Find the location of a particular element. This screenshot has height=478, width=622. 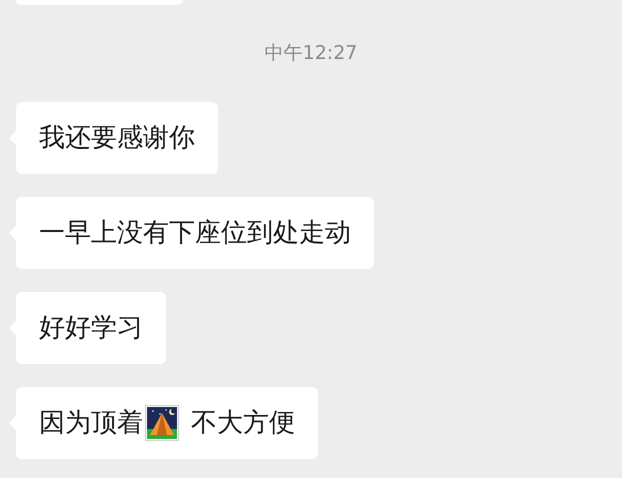

message-text: 一早上没有下座位到处走动 is located at coordinates (195, 233).